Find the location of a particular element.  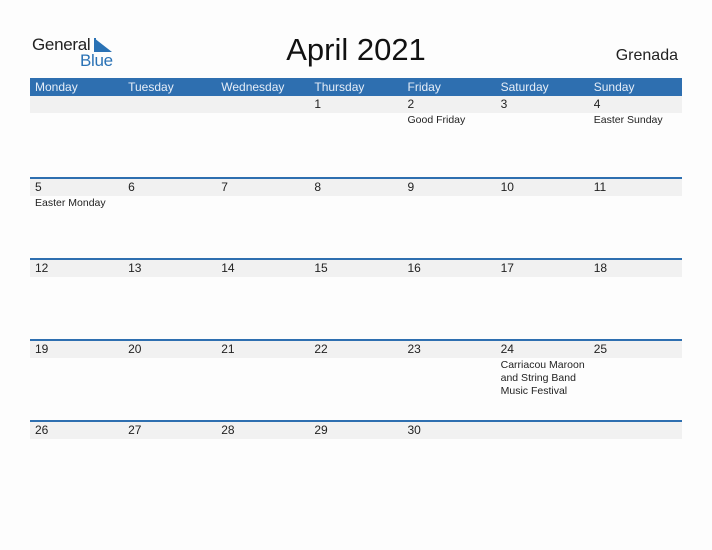

week-row: 1 2 Good Friday 3 4 Easter Sunday is located at coordinates (356, 136).